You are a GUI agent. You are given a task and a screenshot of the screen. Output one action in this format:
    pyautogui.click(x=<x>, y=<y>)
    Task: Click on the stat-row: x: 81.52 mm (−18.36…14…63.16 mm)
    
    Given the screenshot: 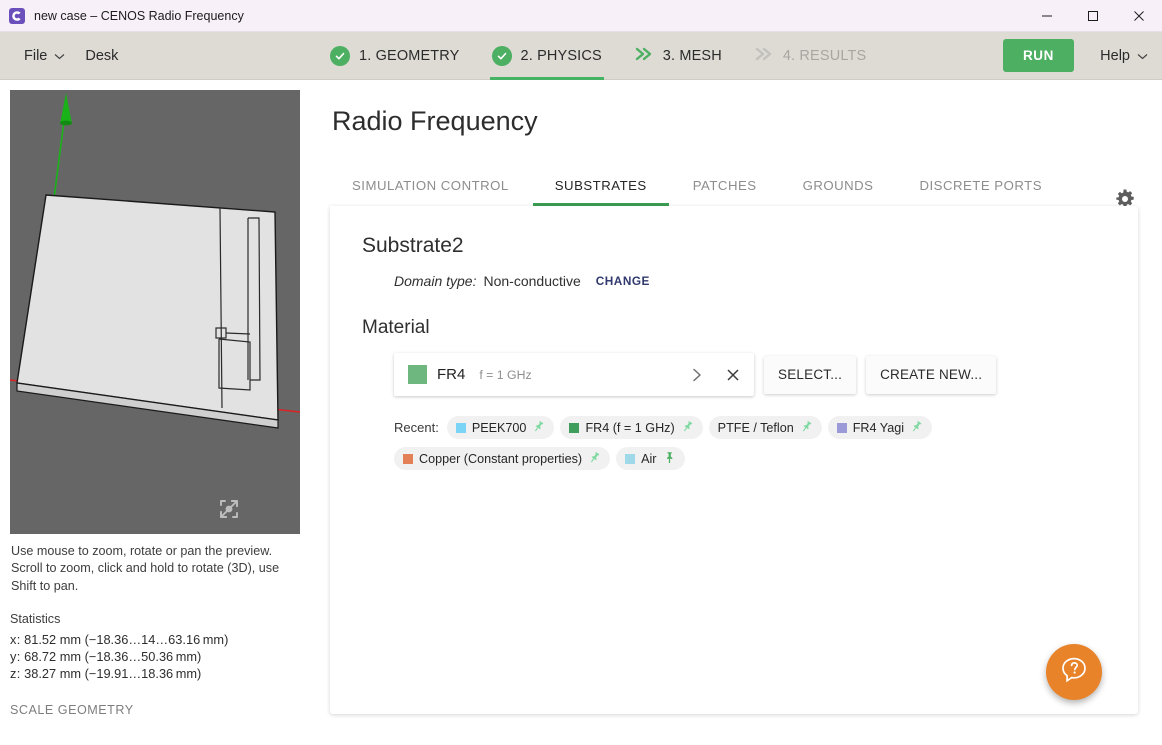 What is the action you would take?
    pyautogui.click(x=155, y=640)
    